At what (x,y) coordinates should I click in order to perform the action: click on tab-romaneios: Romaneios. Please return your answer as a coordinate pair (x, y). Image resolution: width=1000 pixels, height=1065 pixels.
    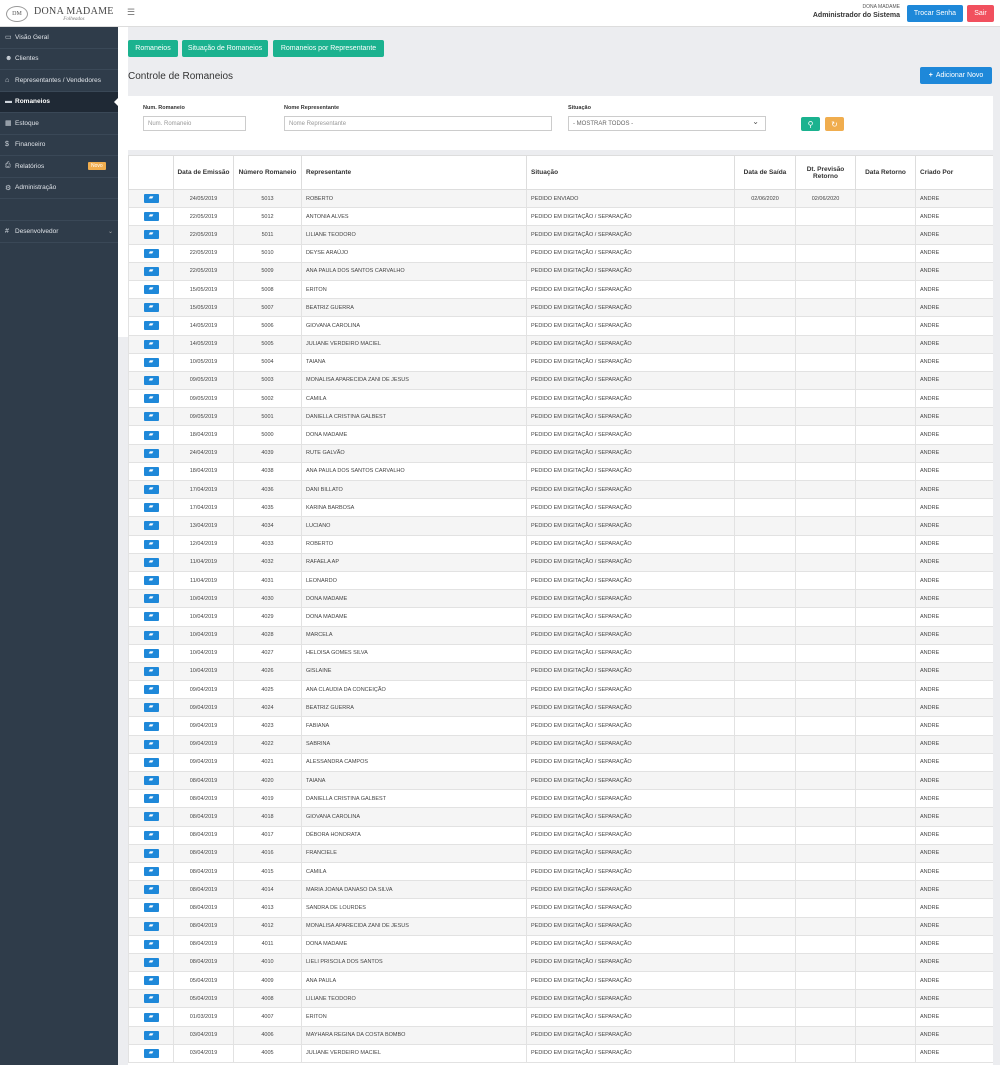
    Looking at the image, I should click on (153, 48).